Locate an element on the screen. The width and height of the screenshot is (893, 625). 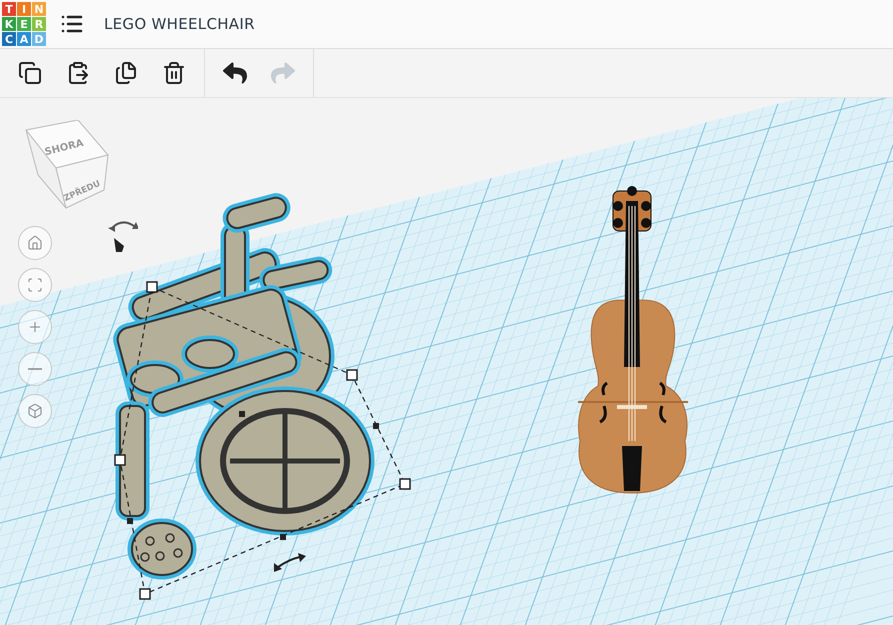
undo-icon is located at coordinates (235, 73).